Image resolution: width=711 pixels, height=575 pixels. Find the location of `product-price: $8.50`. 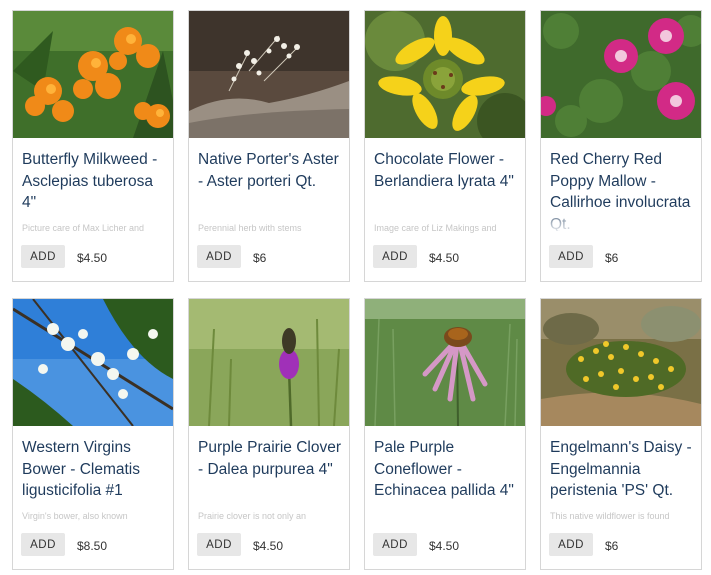

product-price: $8.50 is located at coordinates (92, 546).